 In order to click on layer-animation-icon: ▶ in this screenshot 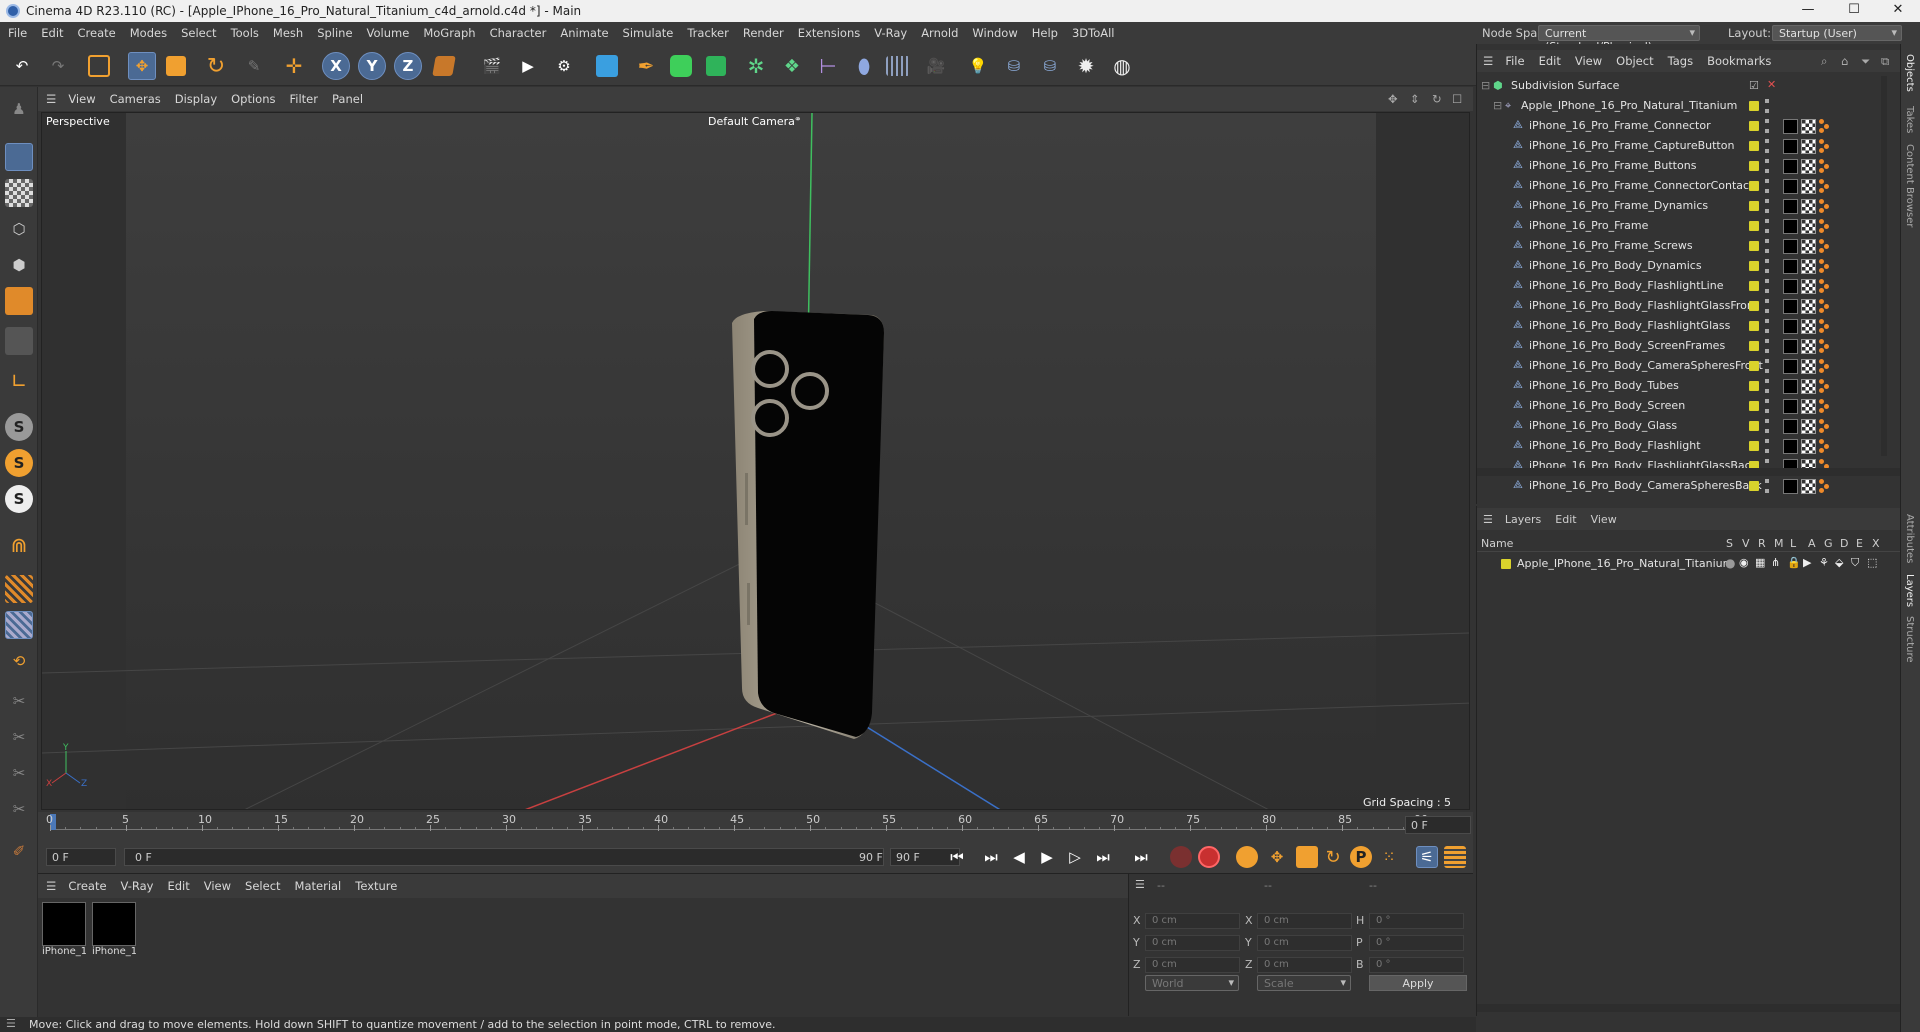, I will do `click(1807, 562)`.